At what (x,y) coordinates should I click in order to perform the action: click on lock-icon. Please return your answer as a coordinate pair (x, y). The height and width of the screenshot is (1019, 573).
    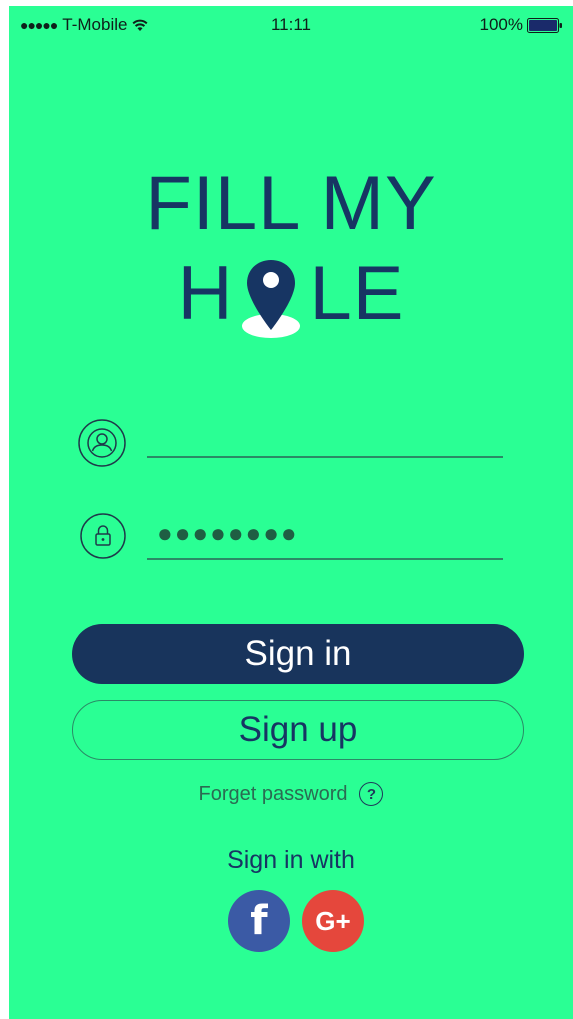
    Looking at the image, I should click on (103, 536).